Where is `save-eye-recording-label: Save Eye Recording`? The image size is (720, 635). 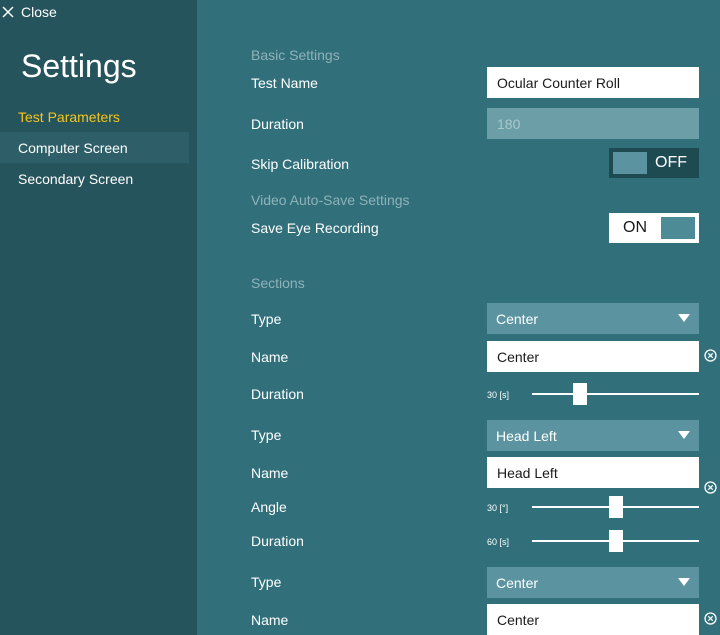 save-eye-recording-label: Save Eye Recording is located at coordinates (315, 228).